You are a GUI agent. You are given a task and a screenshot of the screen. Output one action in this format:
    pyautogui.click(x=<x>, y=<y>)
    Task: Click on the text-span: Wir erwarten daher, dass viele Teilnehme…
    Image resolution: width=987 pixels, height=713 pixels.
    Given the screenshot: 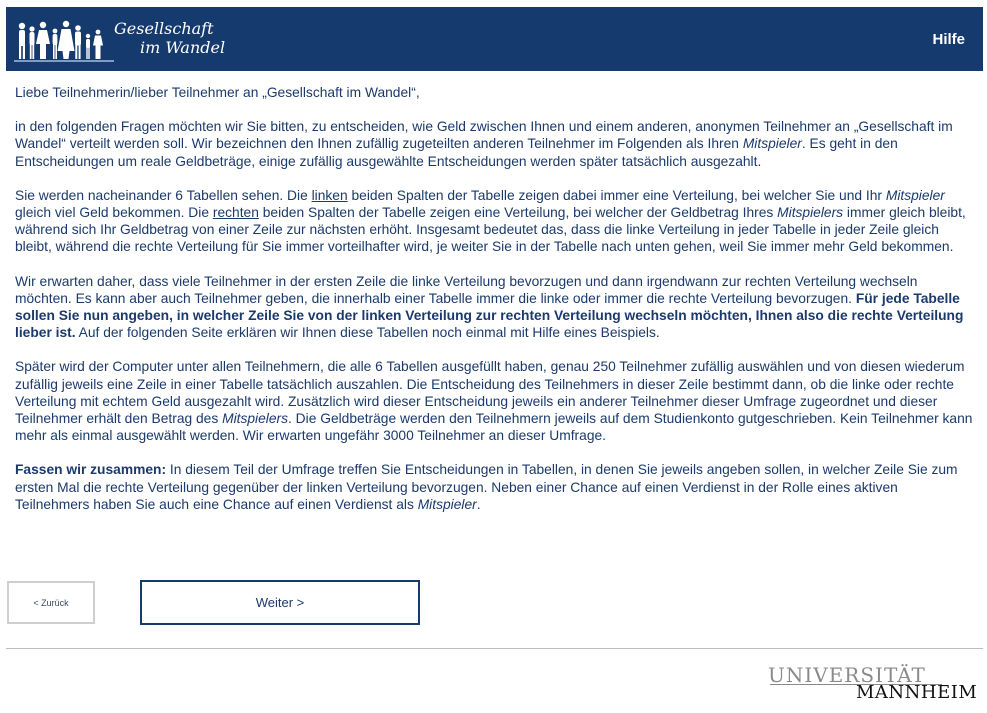 What is the action you would take?
    pyautogui.click(x=466, y=289)
    